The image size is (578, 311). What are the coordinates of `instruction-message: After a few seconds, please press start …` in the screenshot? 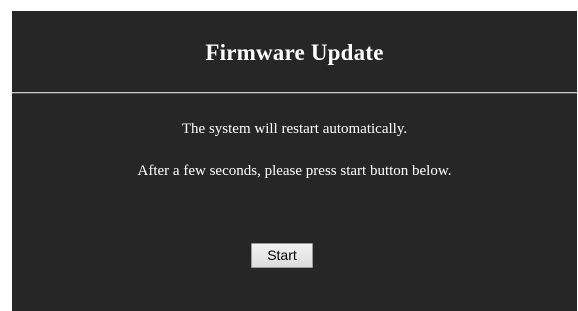 It's located at (294, 171).